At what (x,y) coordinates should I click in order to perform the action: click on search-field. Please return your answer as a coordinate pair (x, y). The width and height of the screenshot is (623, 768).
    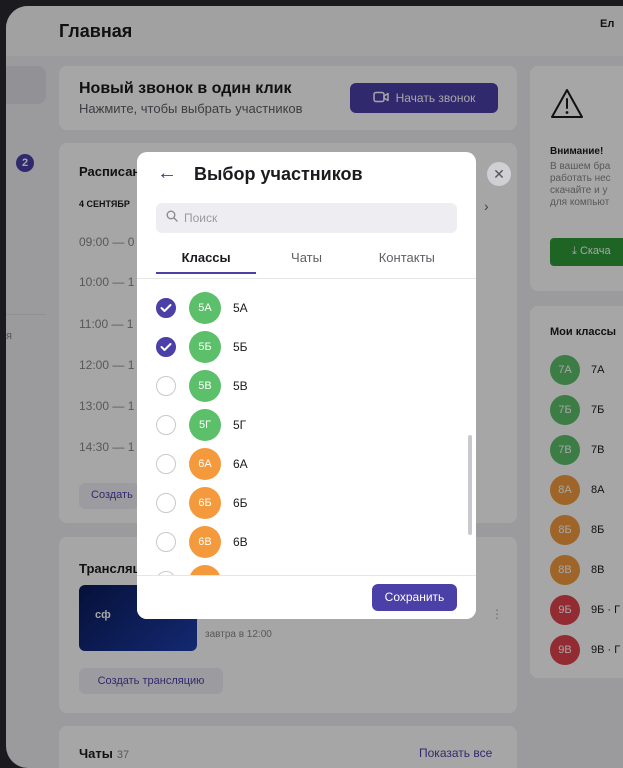
    Looking at the image, I should click on (306, 218).